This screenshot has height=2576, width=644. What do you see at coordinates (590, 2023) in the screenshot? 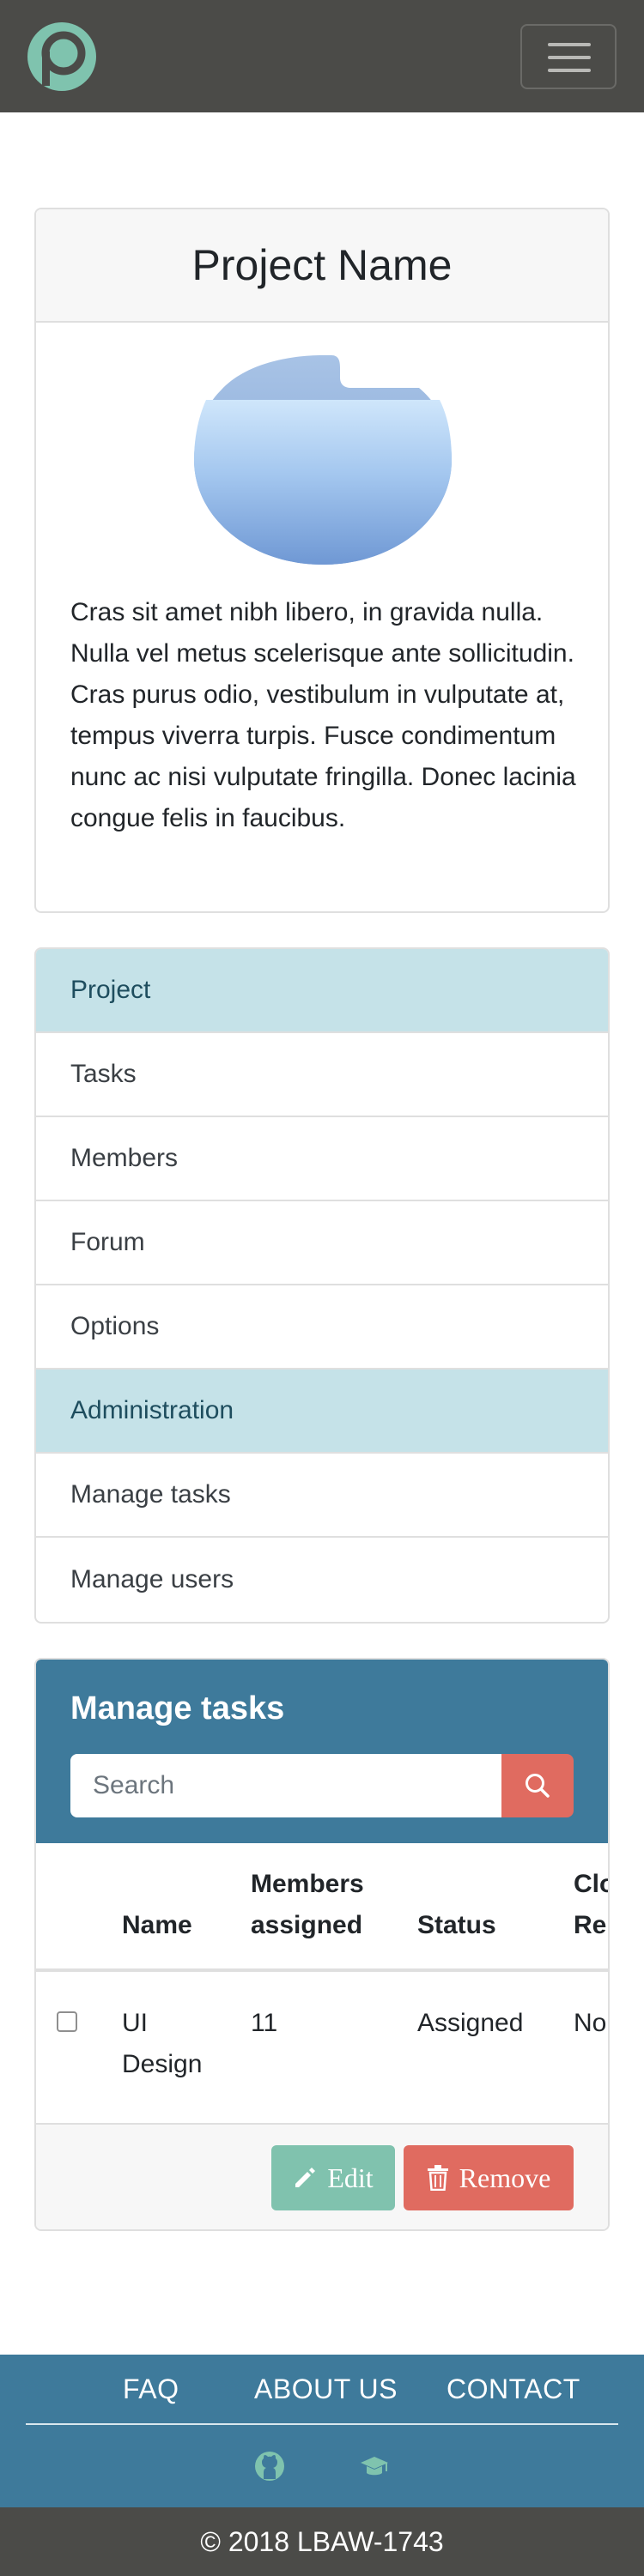
I see `task-closed: No` at bounding box center [590, 2023].